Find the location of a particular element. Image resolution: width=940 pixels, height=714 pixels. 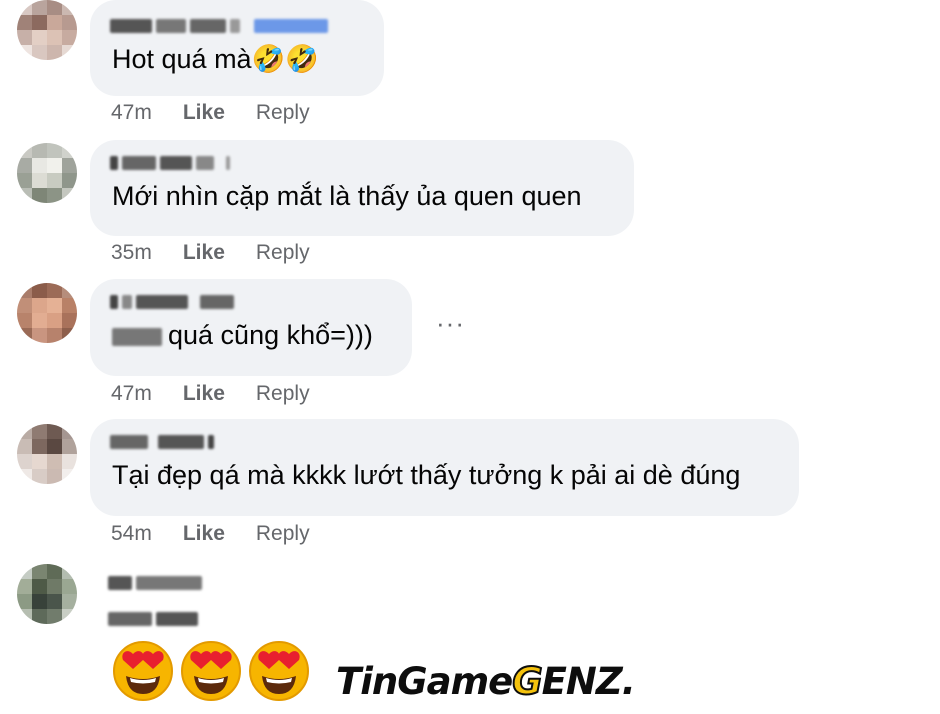

comment-text: Hot quá mà🤣🤣 is located at coordinates (215, 59).